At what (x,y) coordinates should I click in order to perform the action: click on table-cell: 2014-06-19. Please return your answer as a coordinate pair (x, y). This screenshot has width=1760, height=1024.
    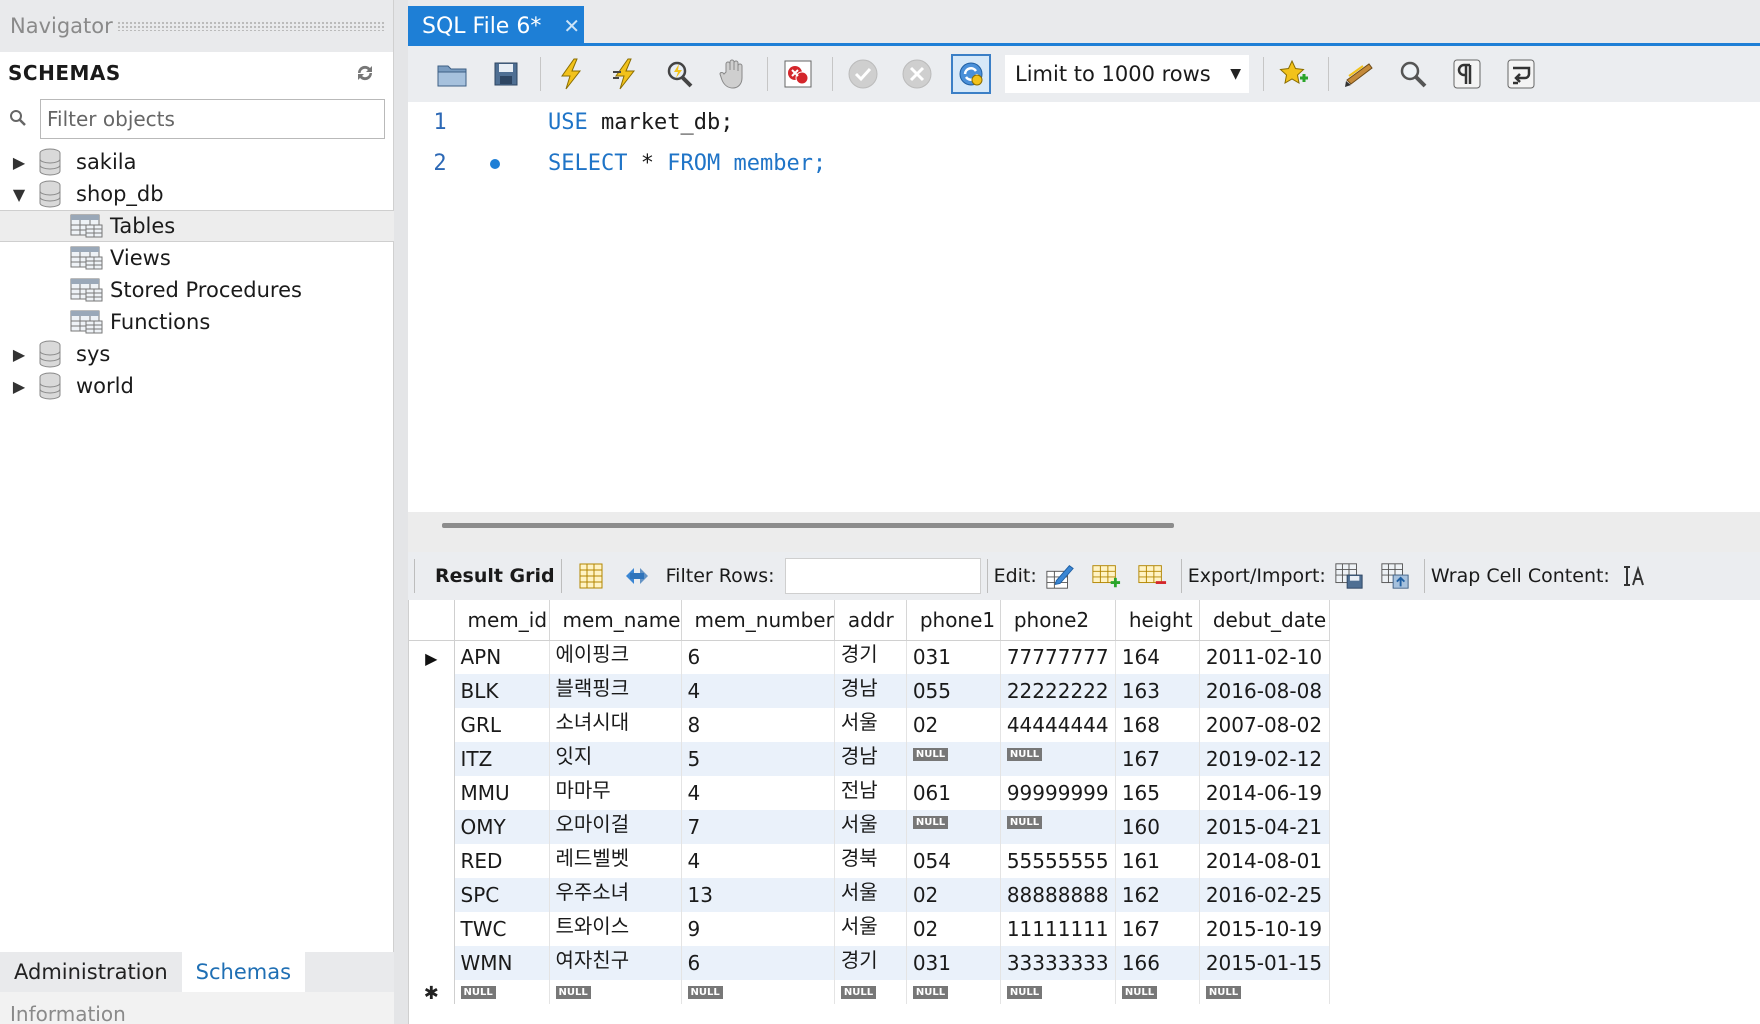
    Looking at the image, I should click on (1264, 793).